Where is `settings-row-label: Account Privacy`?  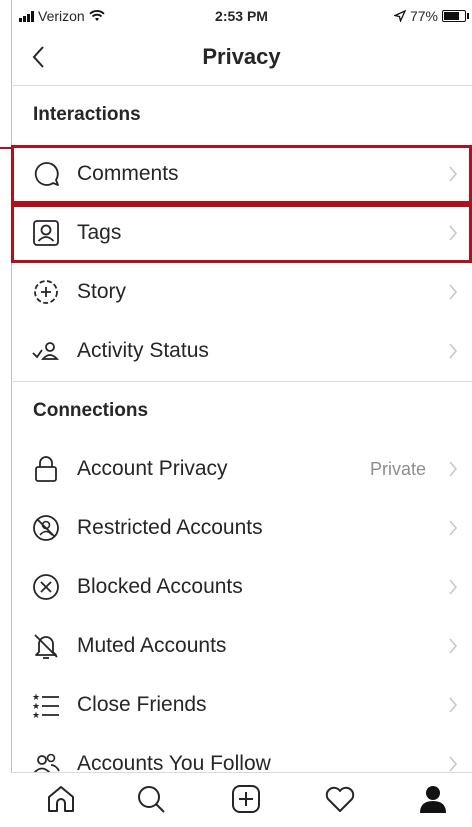 settings-row-label: Account Privacy is located at coordinates (152, 468).